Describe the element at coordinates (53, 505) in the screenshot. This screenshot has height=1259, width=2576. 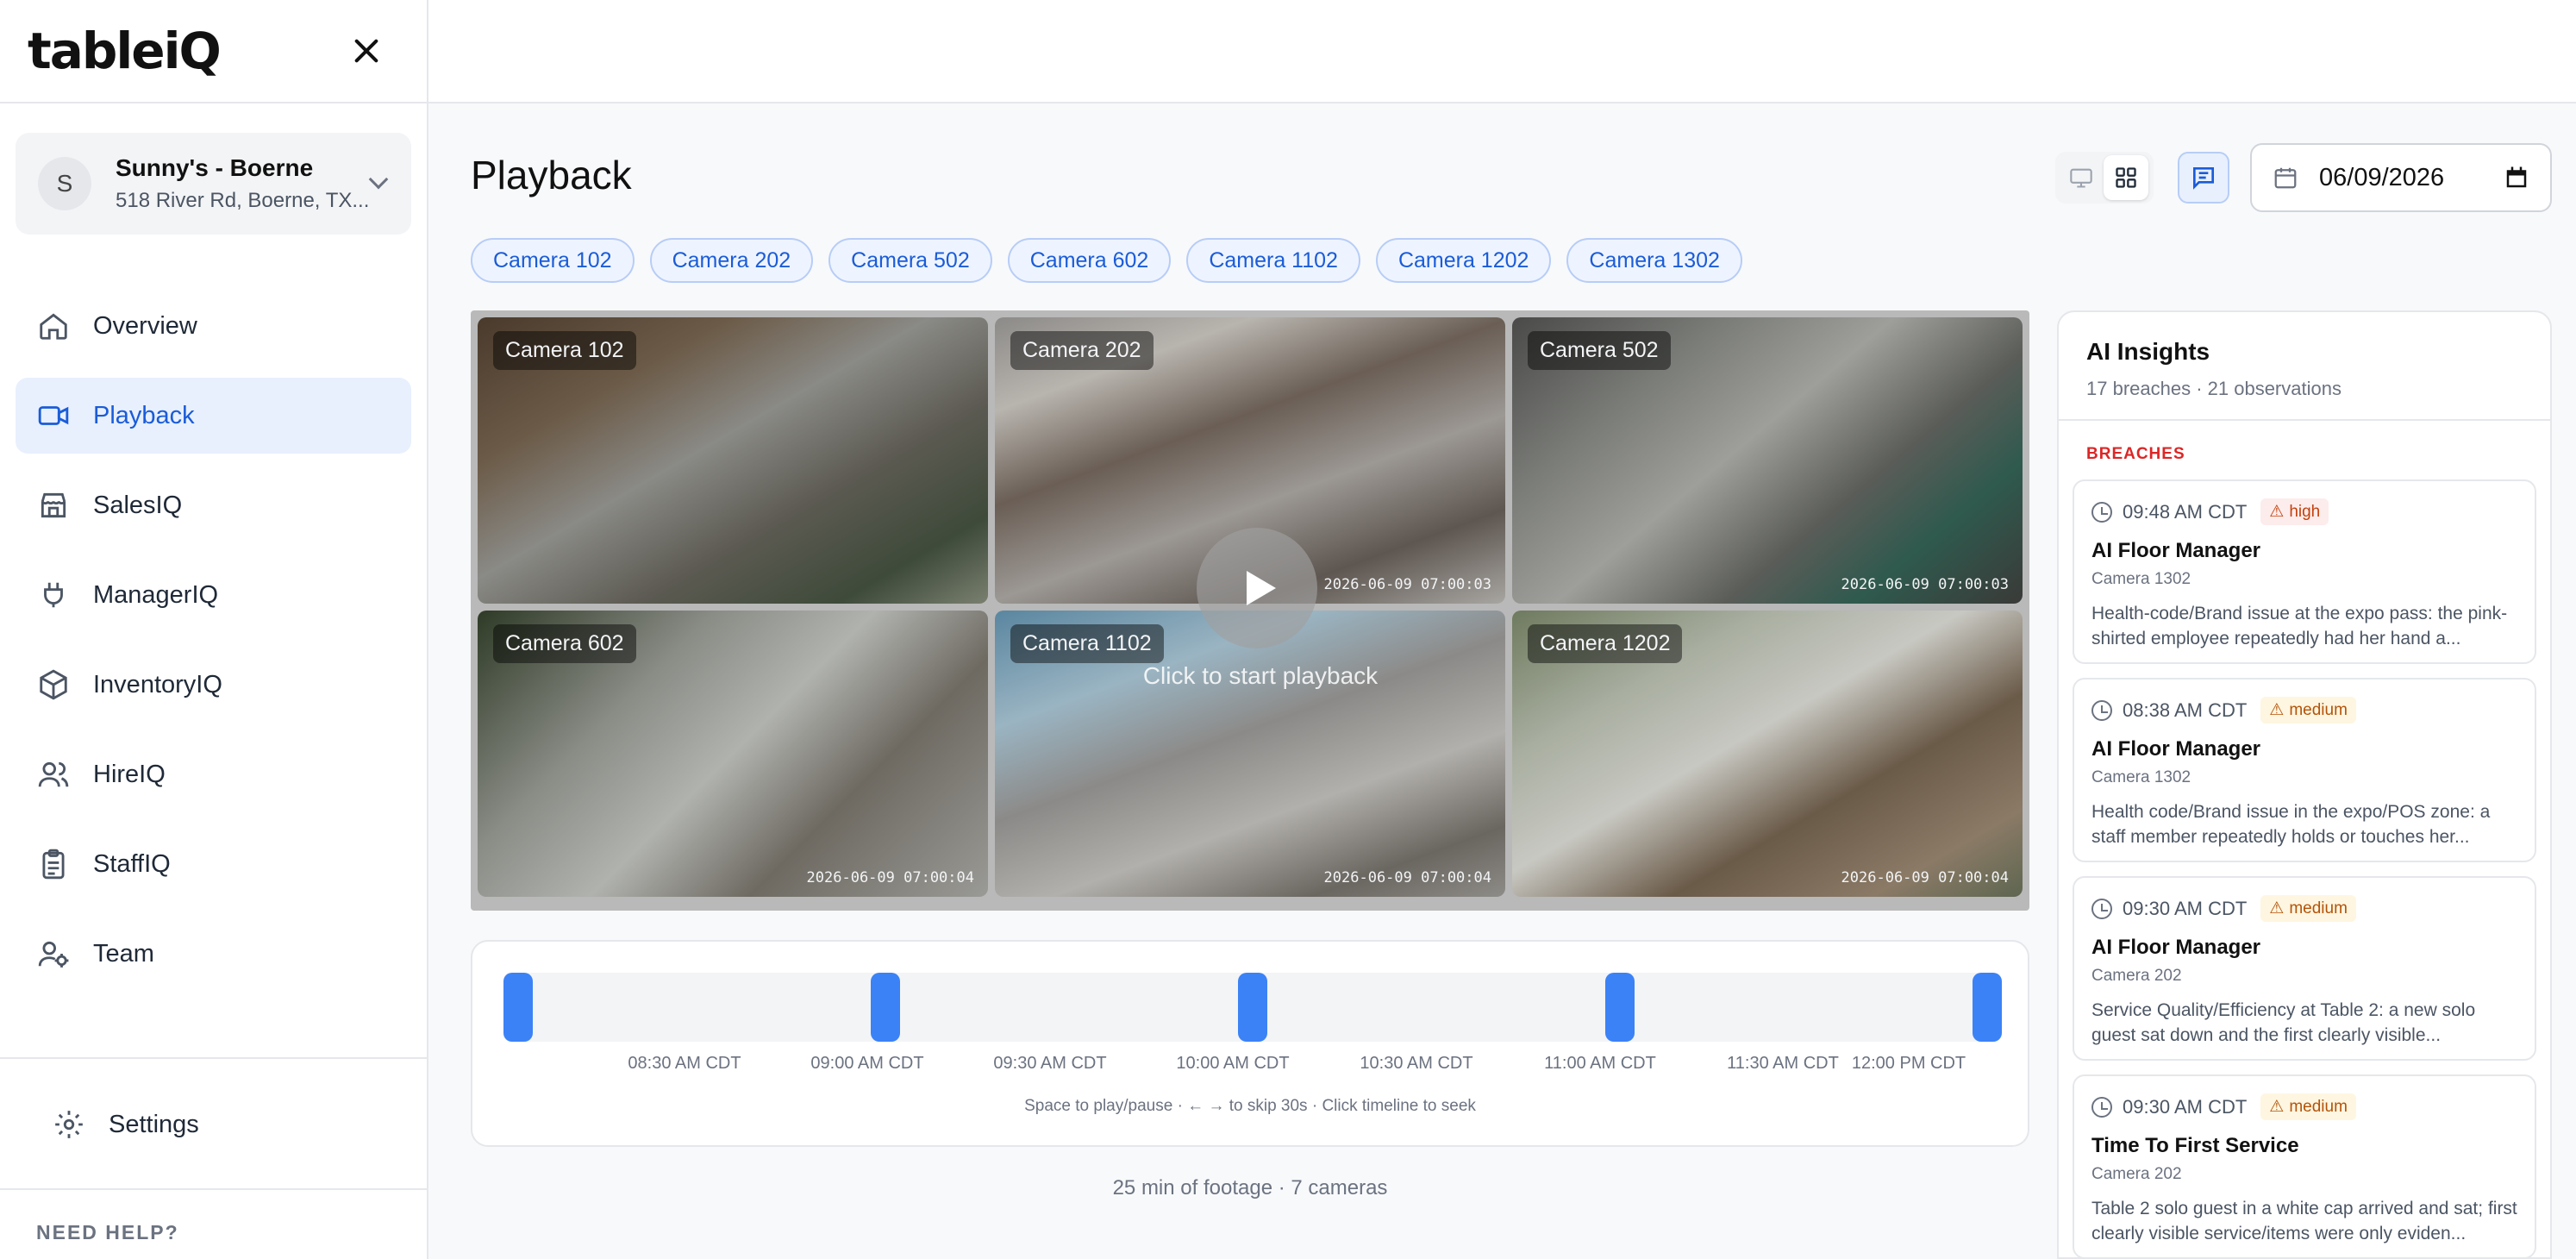
I see `store-icon` at that location.